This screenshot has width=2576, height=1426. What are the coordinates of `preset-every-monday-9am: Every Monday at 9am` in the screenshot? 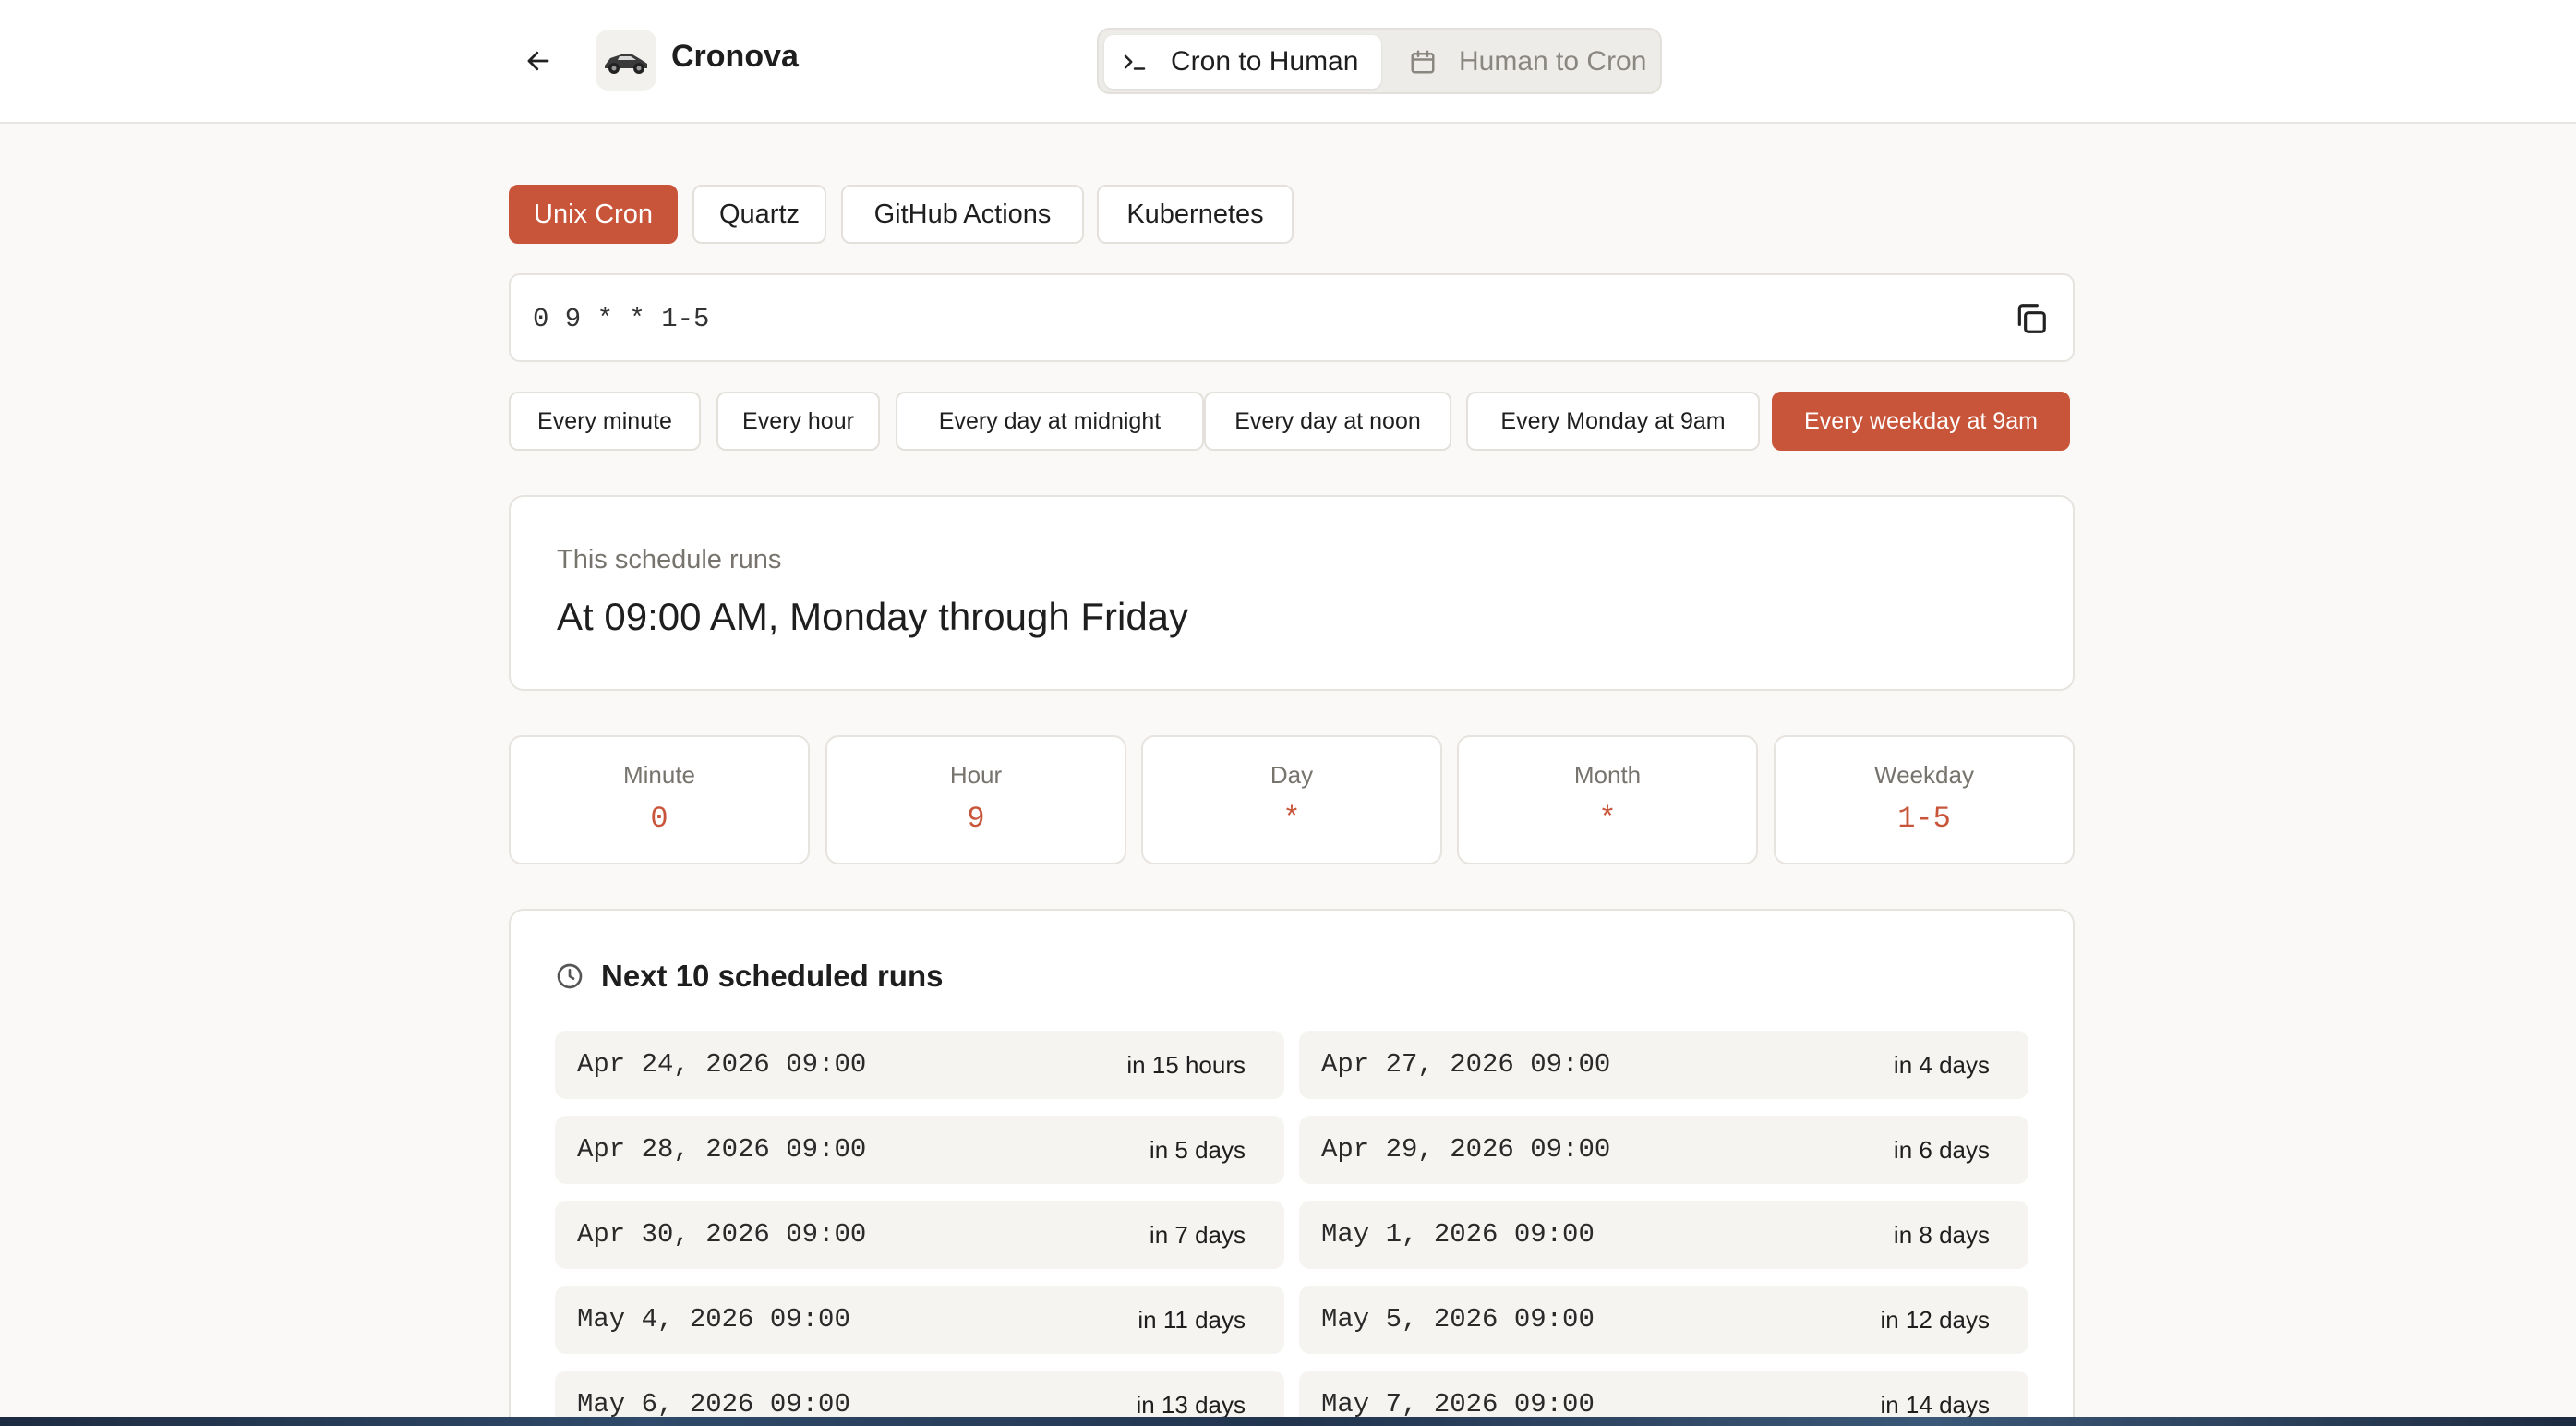 It's located at (1613, 421).